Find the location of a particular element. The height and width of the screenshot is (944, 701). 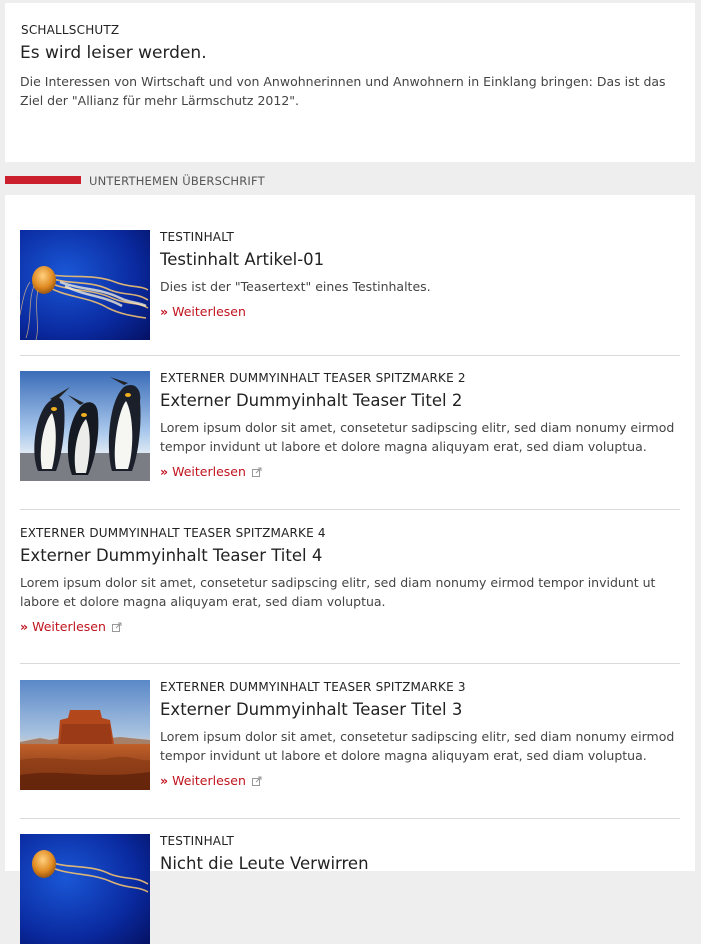

desert-image is located at coordinates (85, 735).